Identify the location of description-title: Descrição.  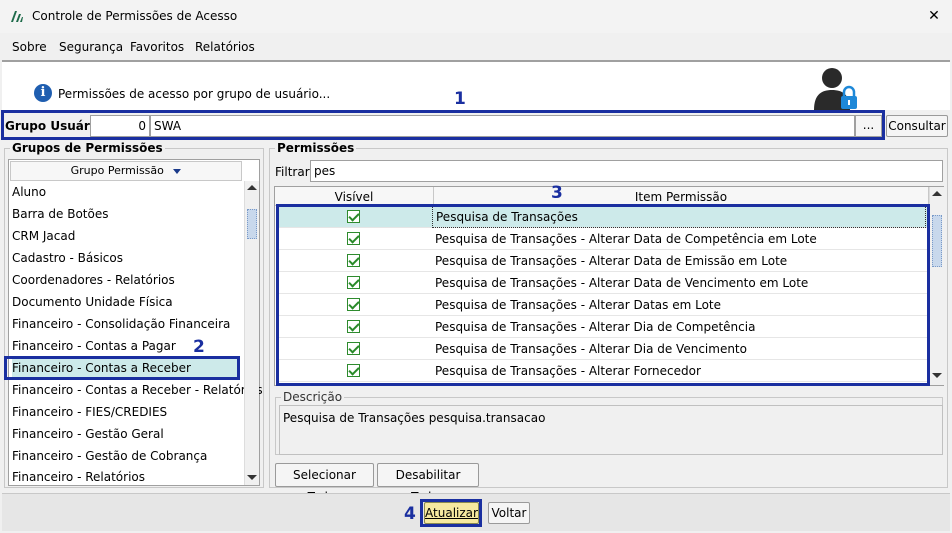
(313, 397).